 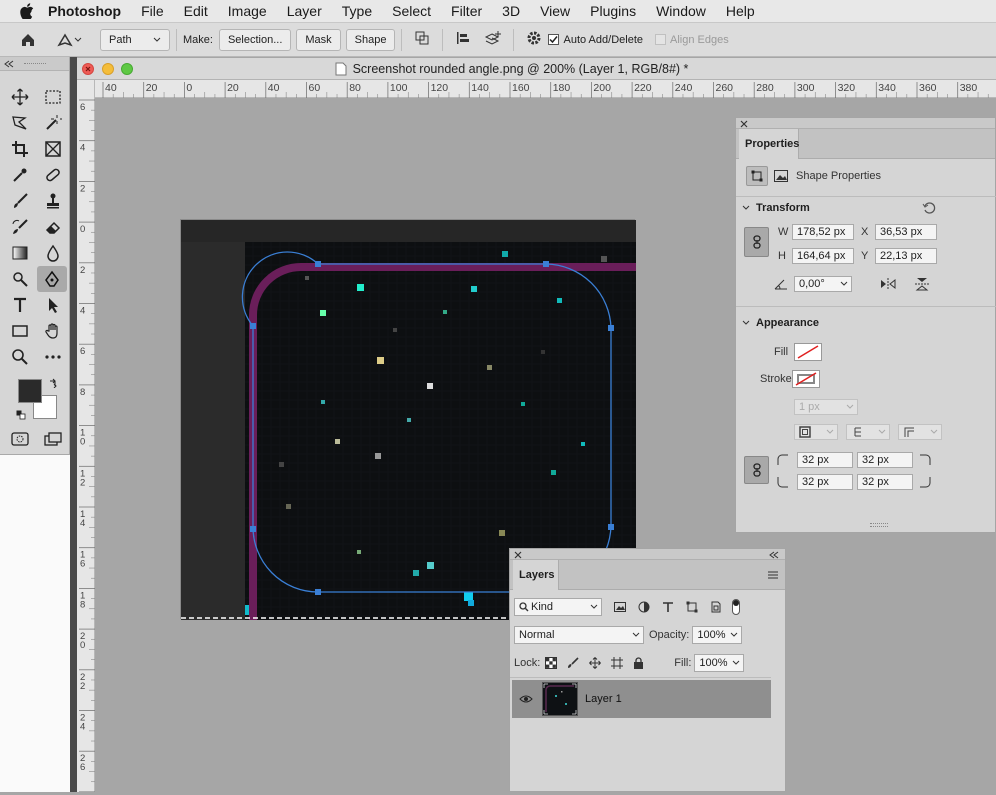 What do you see at coordinates (746, 208) in the screenshot?
I see `chevron-down-icon` at bounding box center [746, 208].